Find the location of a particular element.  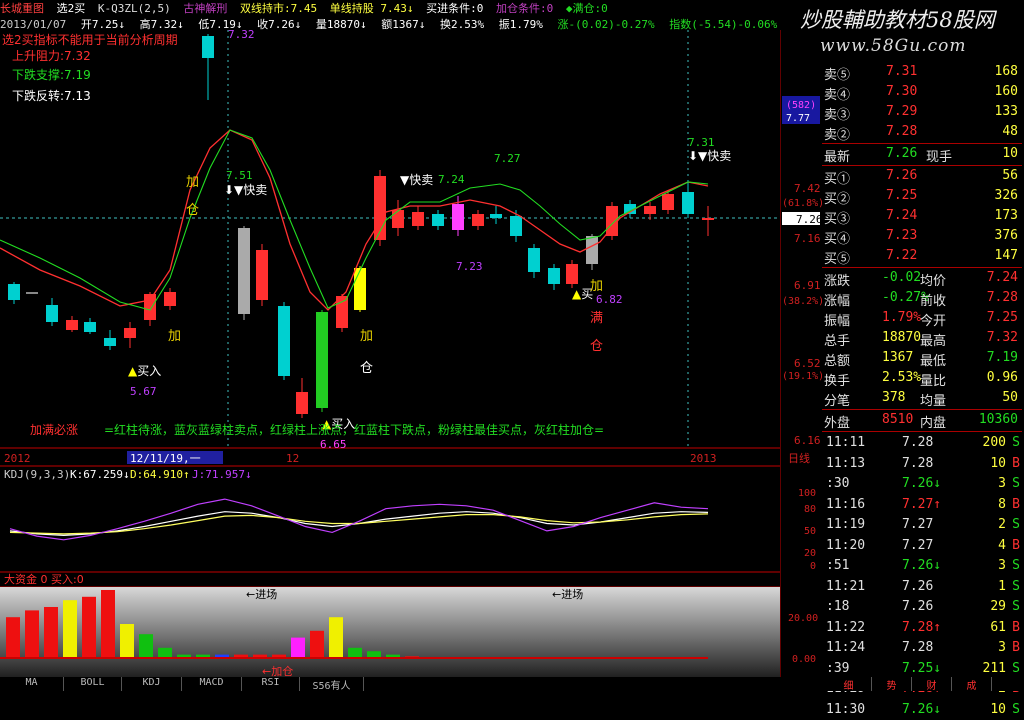

add-label-1a: 加 is located at coordinates (192, 182).